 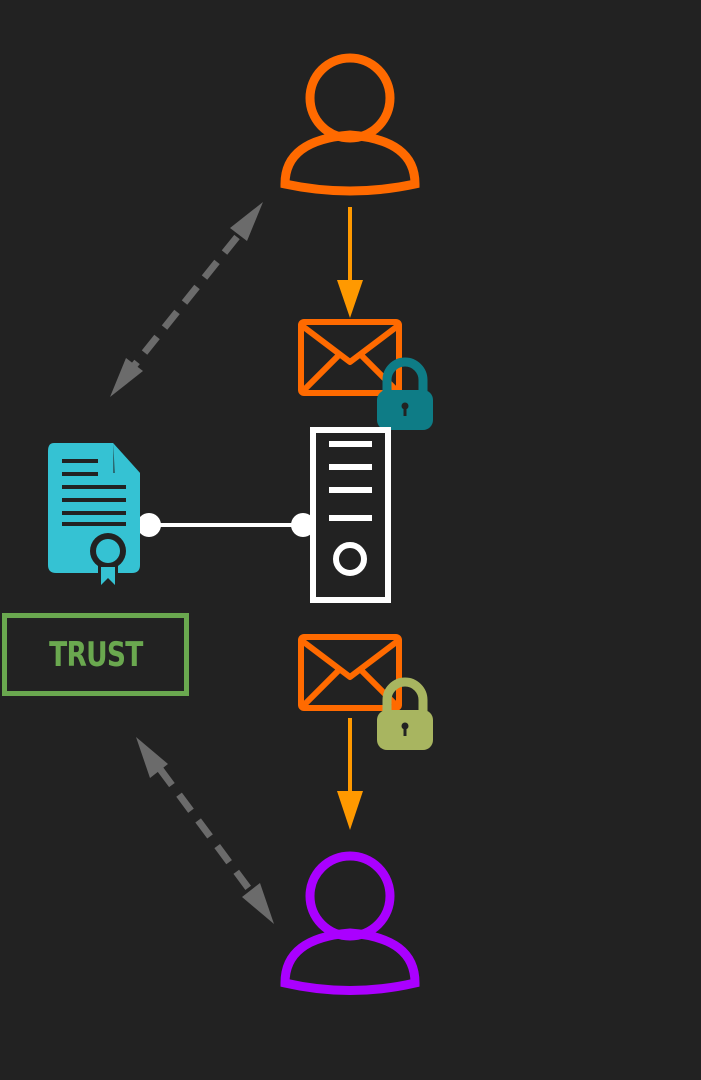 I want to click on certificate-server-connector, so click(x=226, y=525).